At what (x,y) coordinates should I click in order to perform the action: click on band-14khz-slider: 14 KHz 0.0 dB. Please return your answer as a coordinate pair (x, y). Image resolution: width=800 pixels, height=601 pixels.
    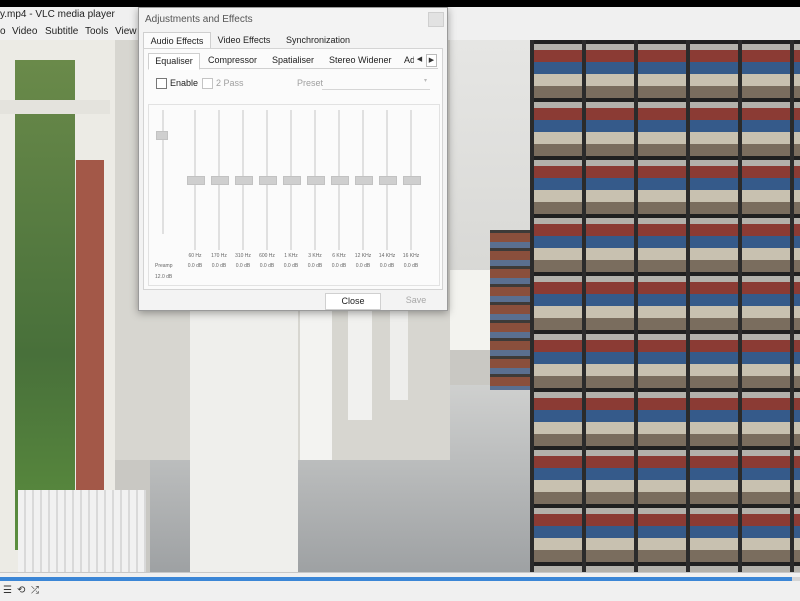
    Looking at the image, I should click on (387, 195).